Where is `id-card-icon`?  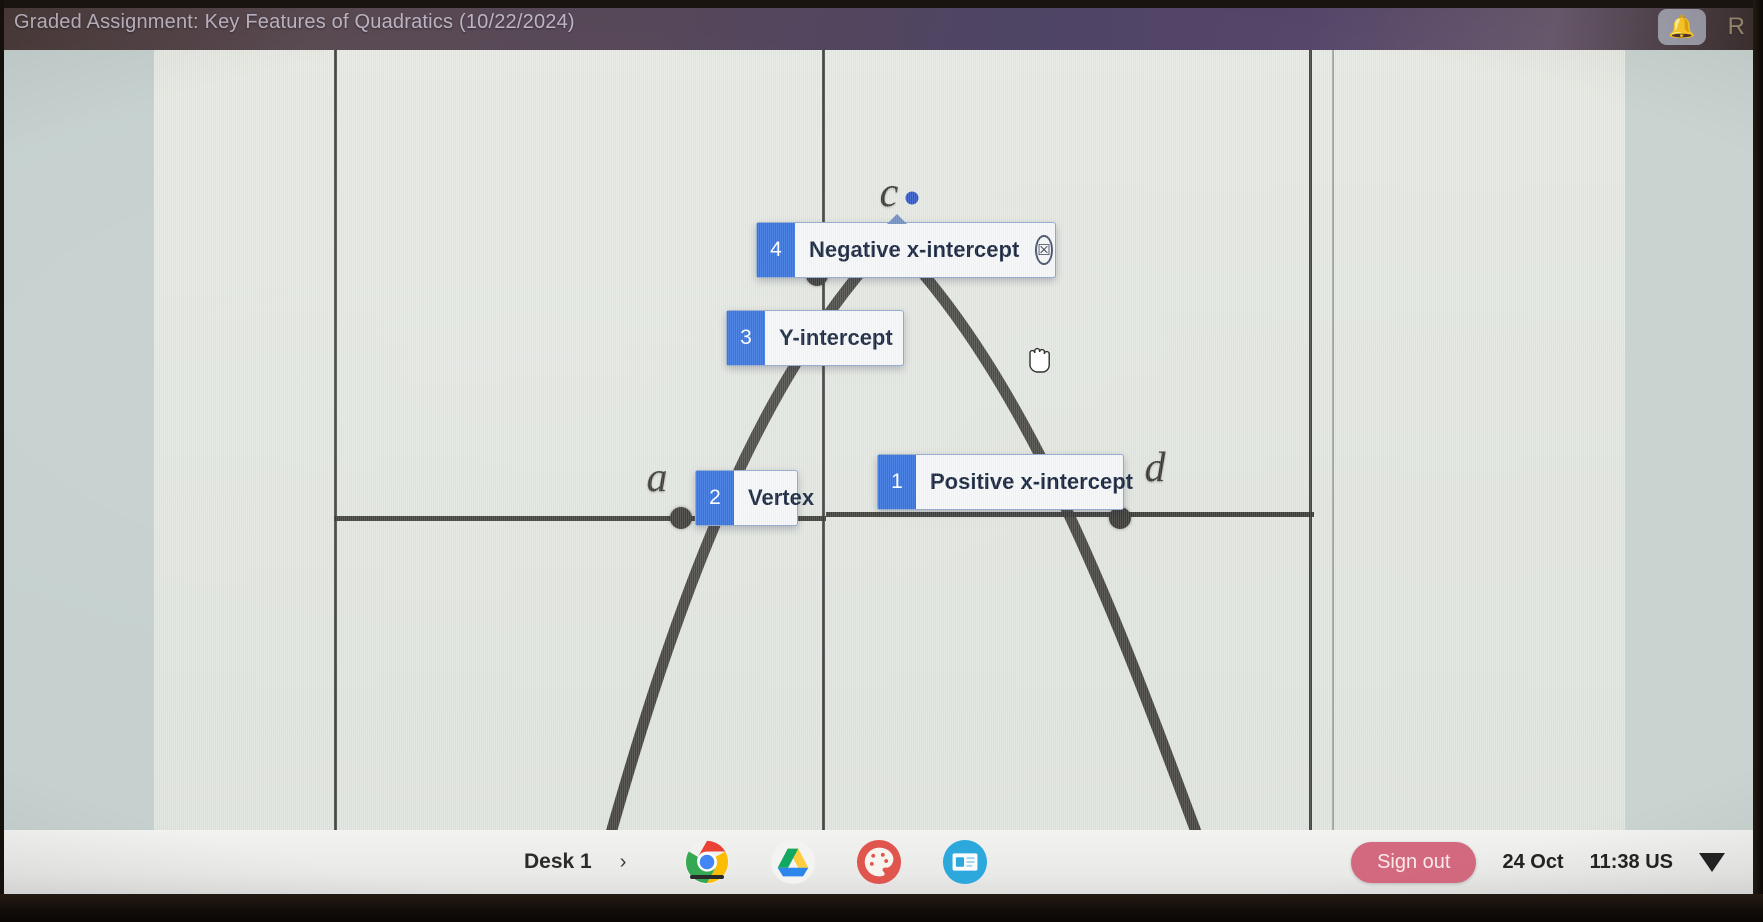
id-card-icon is located at coordinates (965, 862).